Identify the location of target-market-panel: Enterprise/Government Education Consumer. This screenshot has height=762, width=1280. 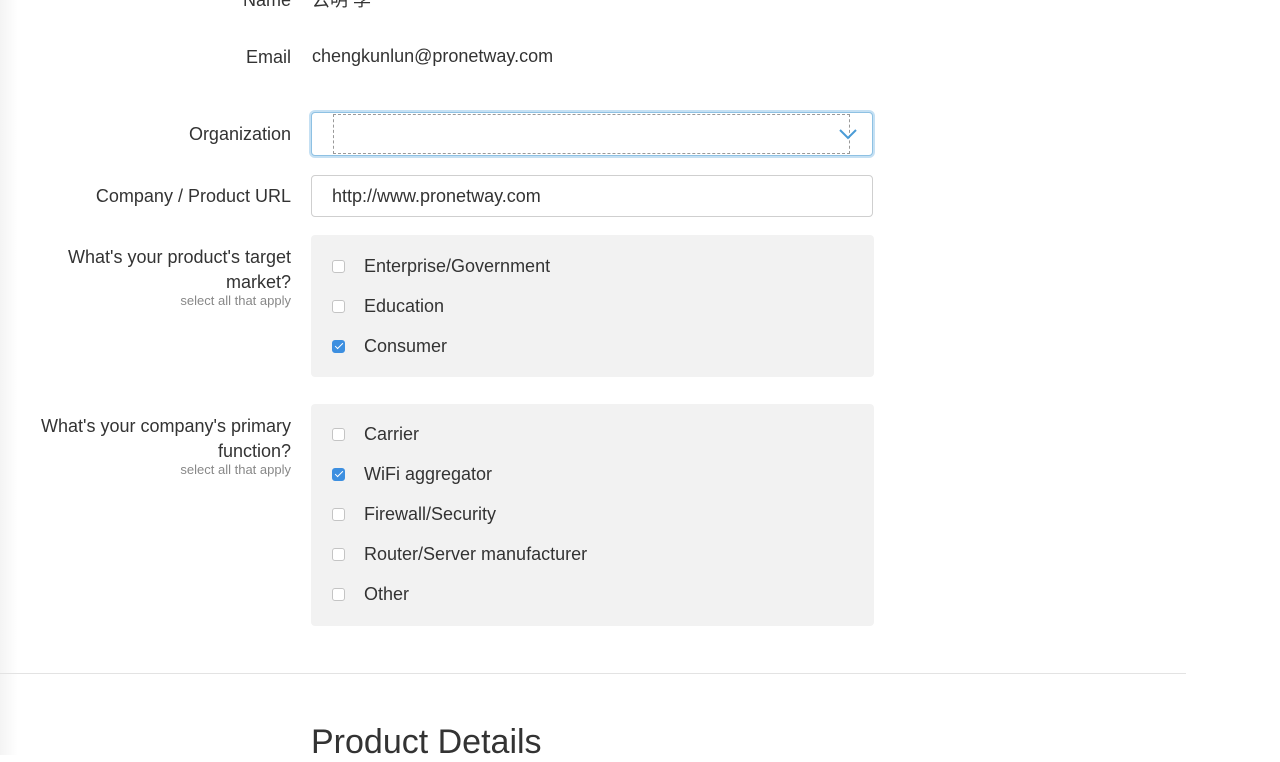
(592, 306).